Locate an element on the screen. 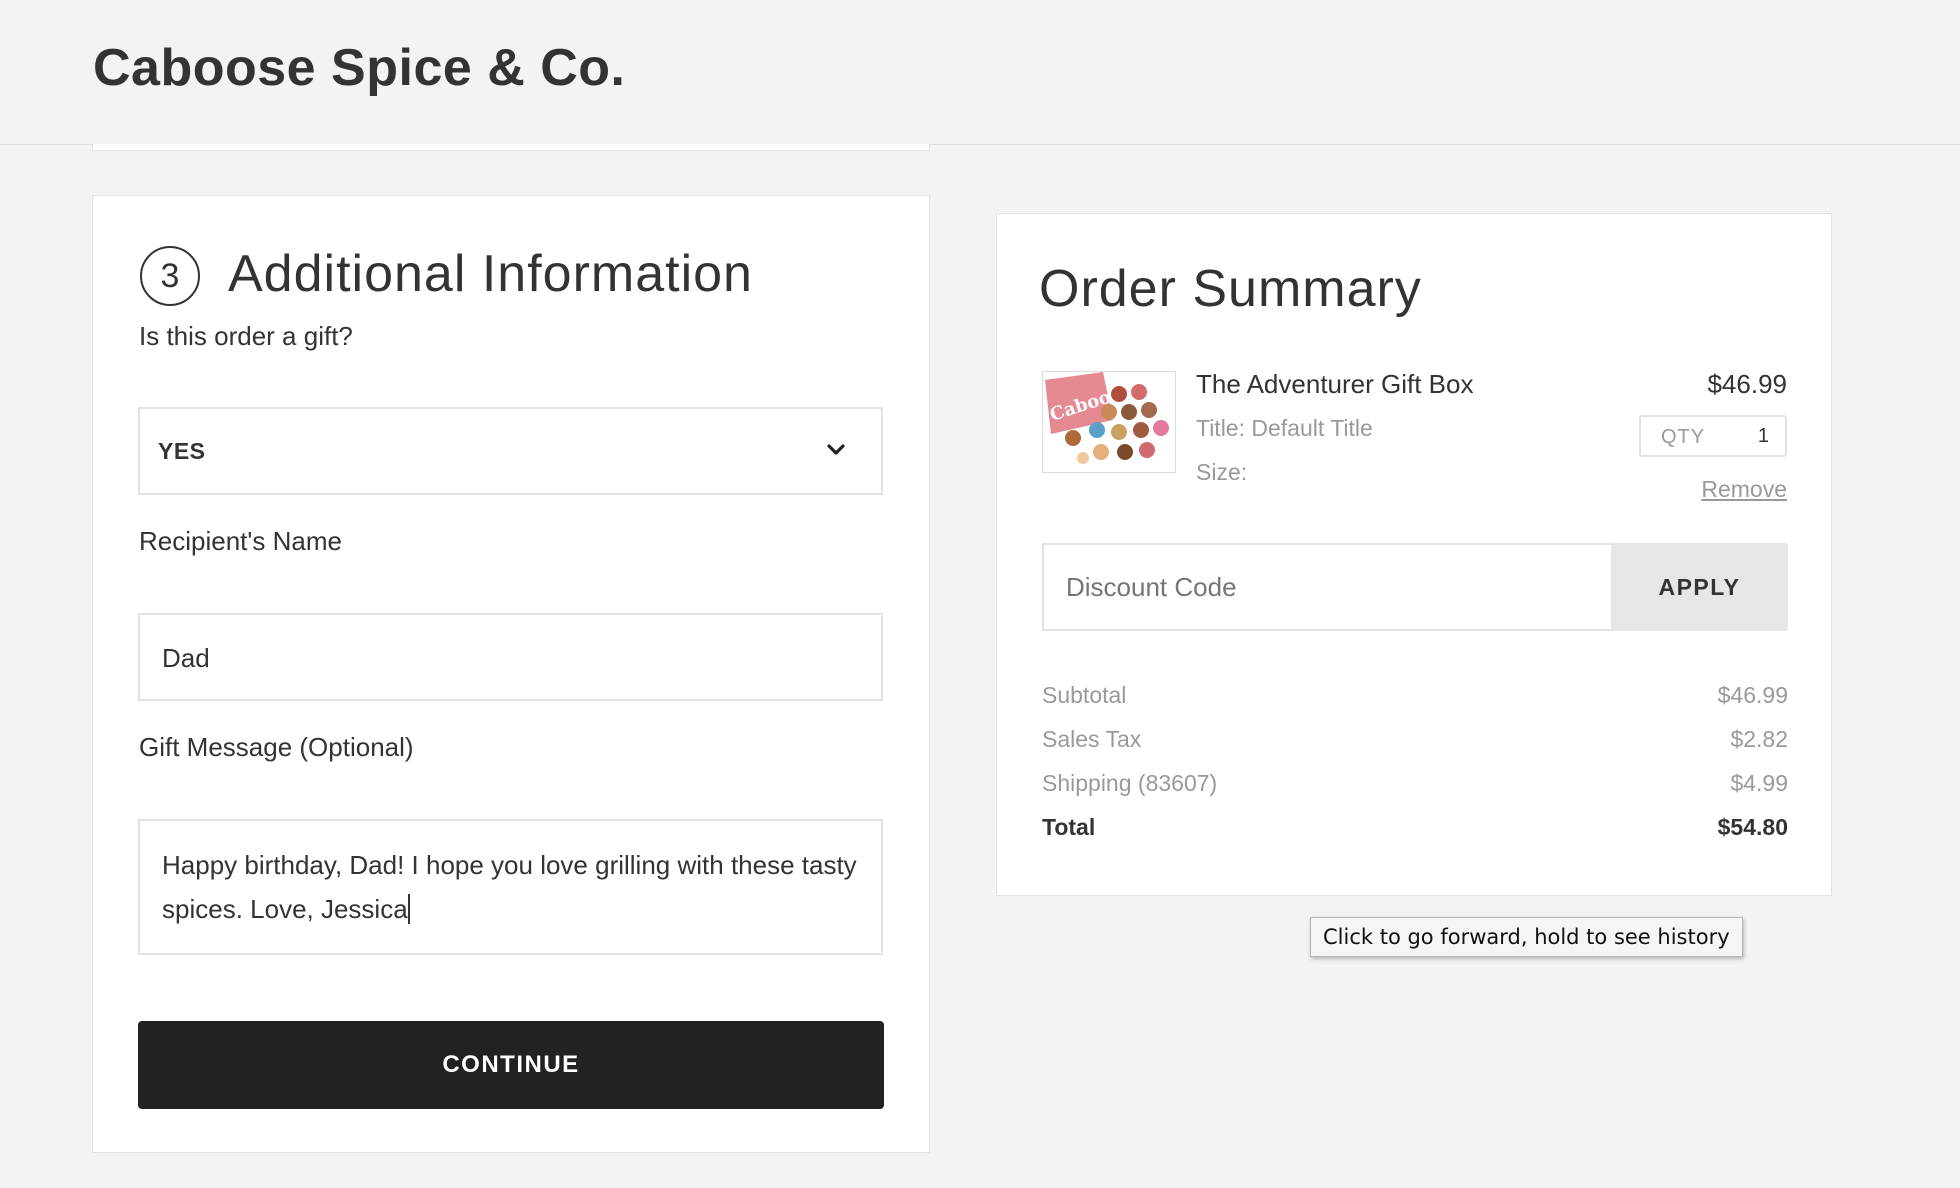 This screenshot has width=1960, height=1188. recipient-name-label: Recipient's Name is located at coordinates (240, 541).